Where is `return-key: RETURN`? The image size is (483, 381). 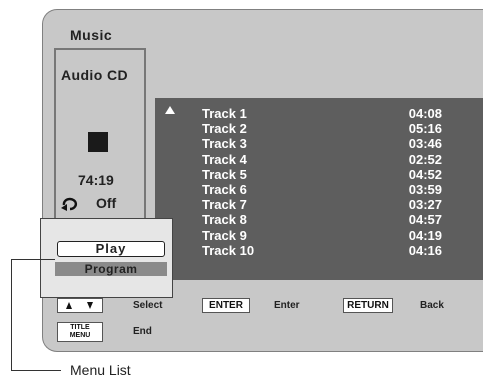 return-key: RETURN is located at coordinates (368, 305).